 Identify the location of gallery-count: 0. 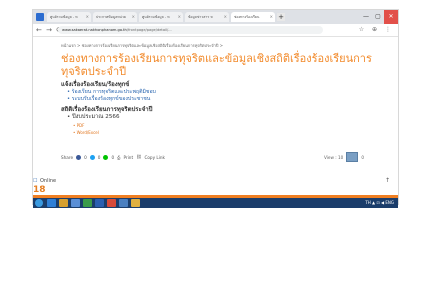
(362, 157).